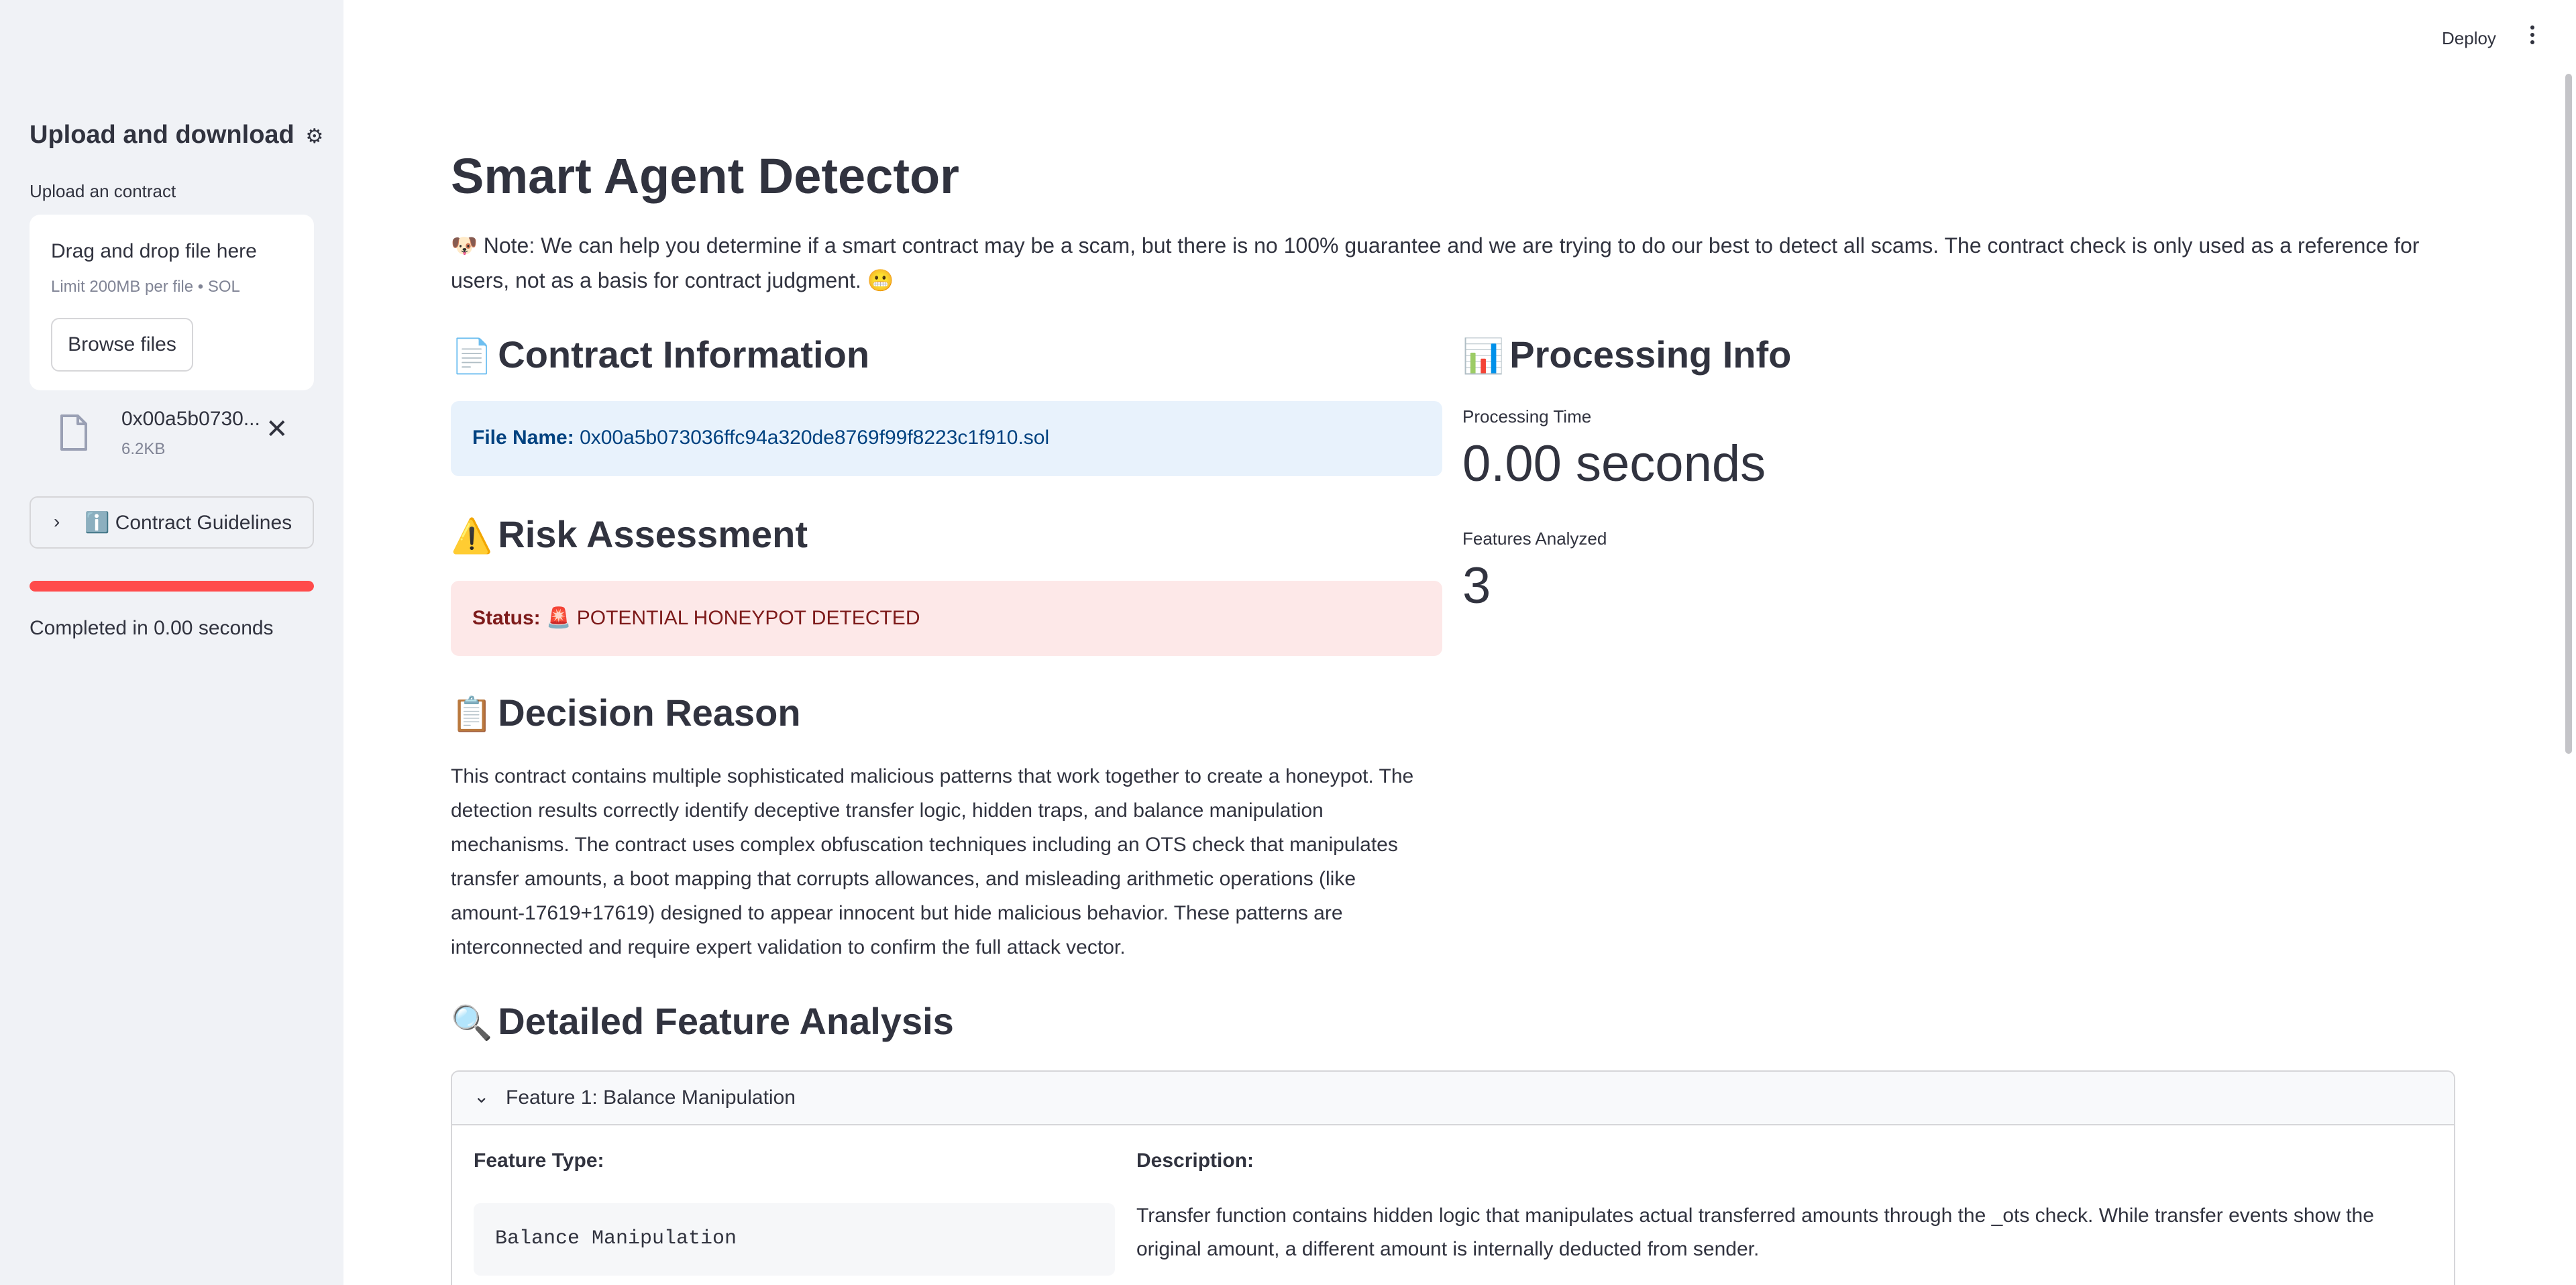 The width and height of the screenshot is (2576, 1285). I want to click on processing-heading: 📊 Processing Info, so click(1626, 354).